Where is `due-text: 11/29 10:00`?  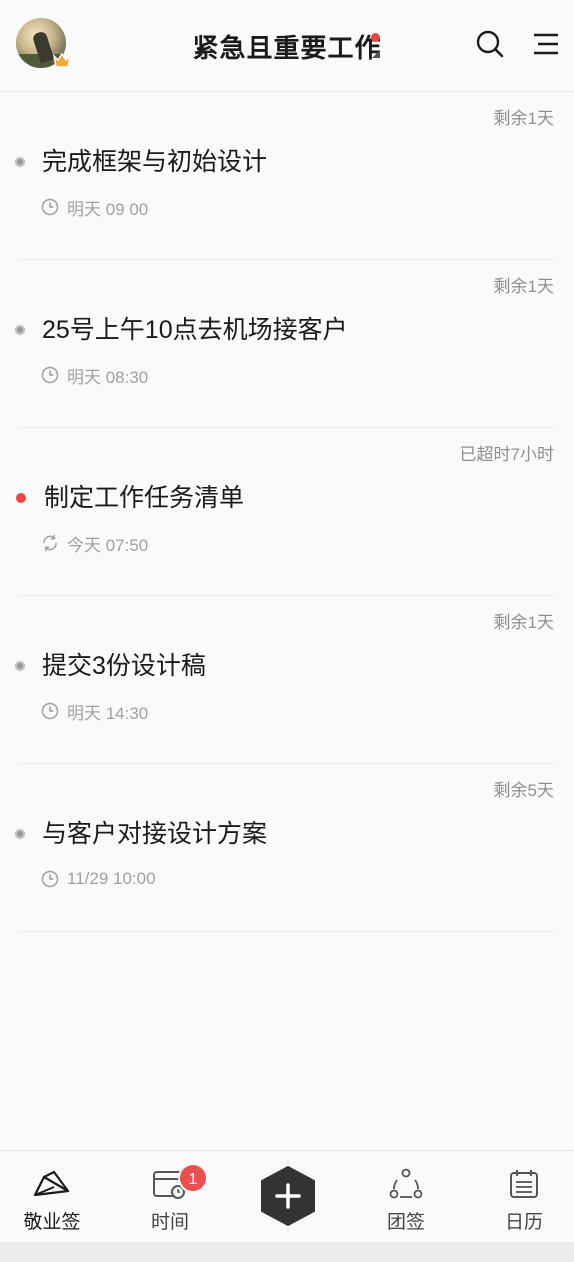
due-text: 11/29 10:00 is located at coordinates (111, 878).